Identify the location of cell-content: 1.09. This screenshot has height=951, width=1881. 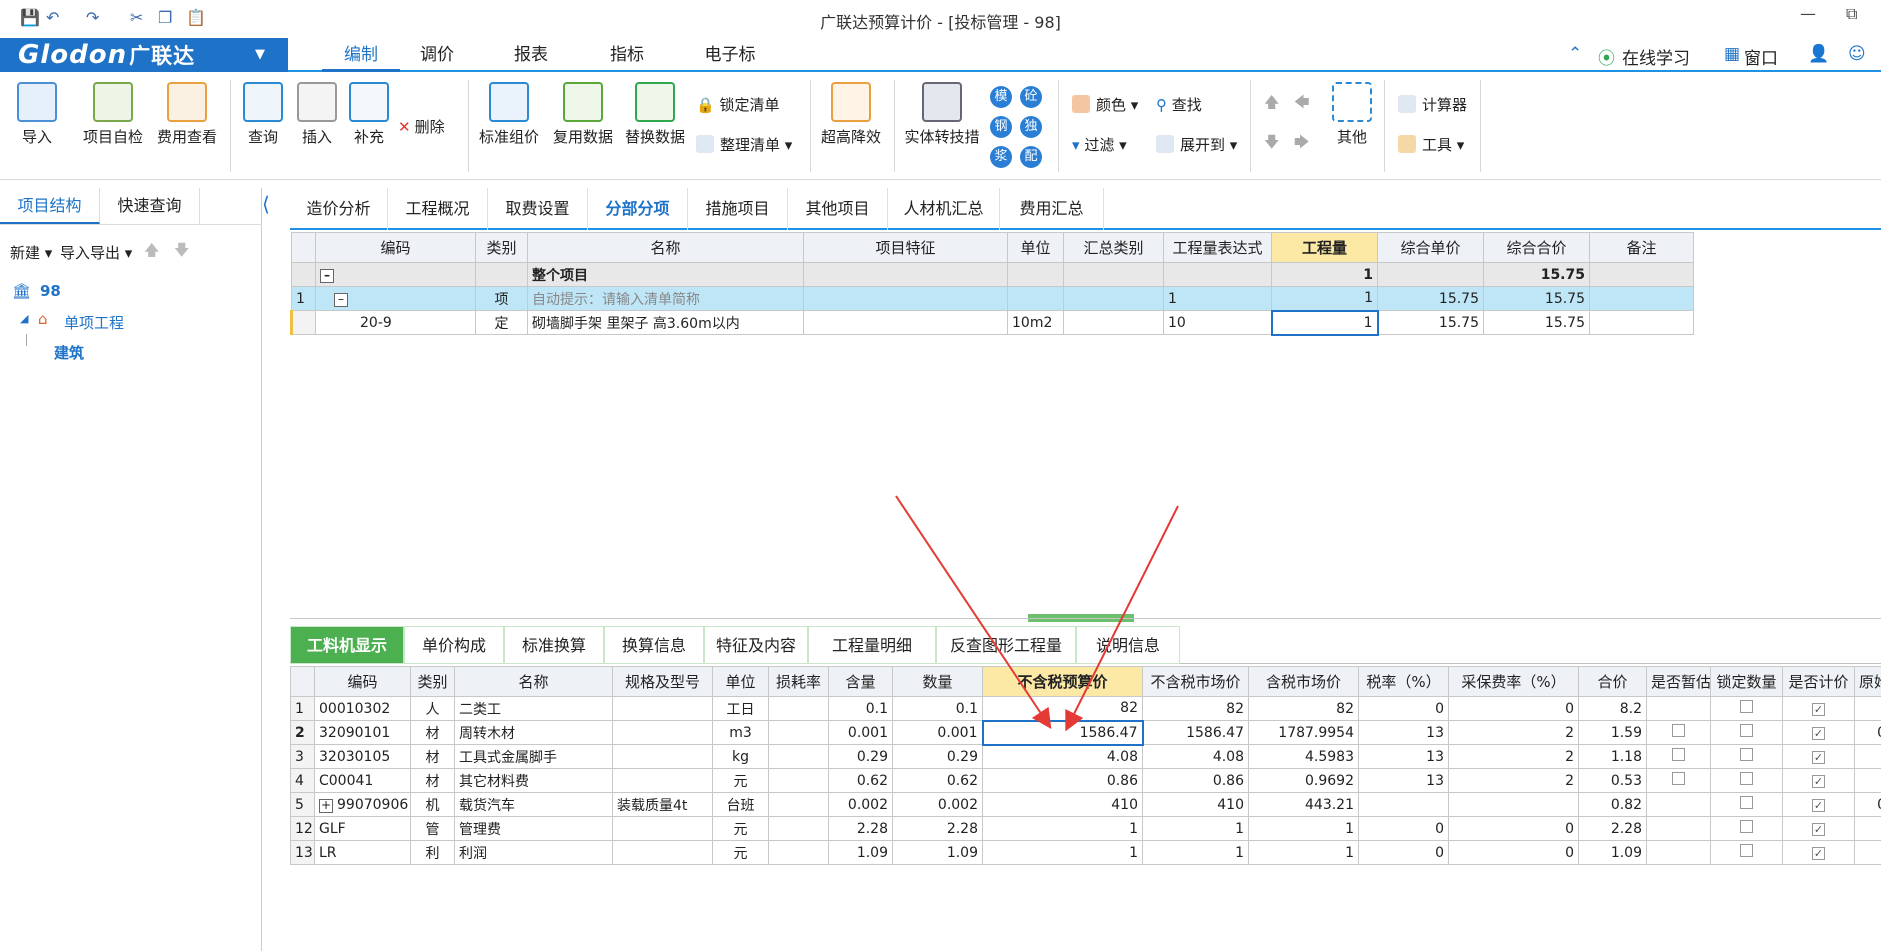
(860, 852).